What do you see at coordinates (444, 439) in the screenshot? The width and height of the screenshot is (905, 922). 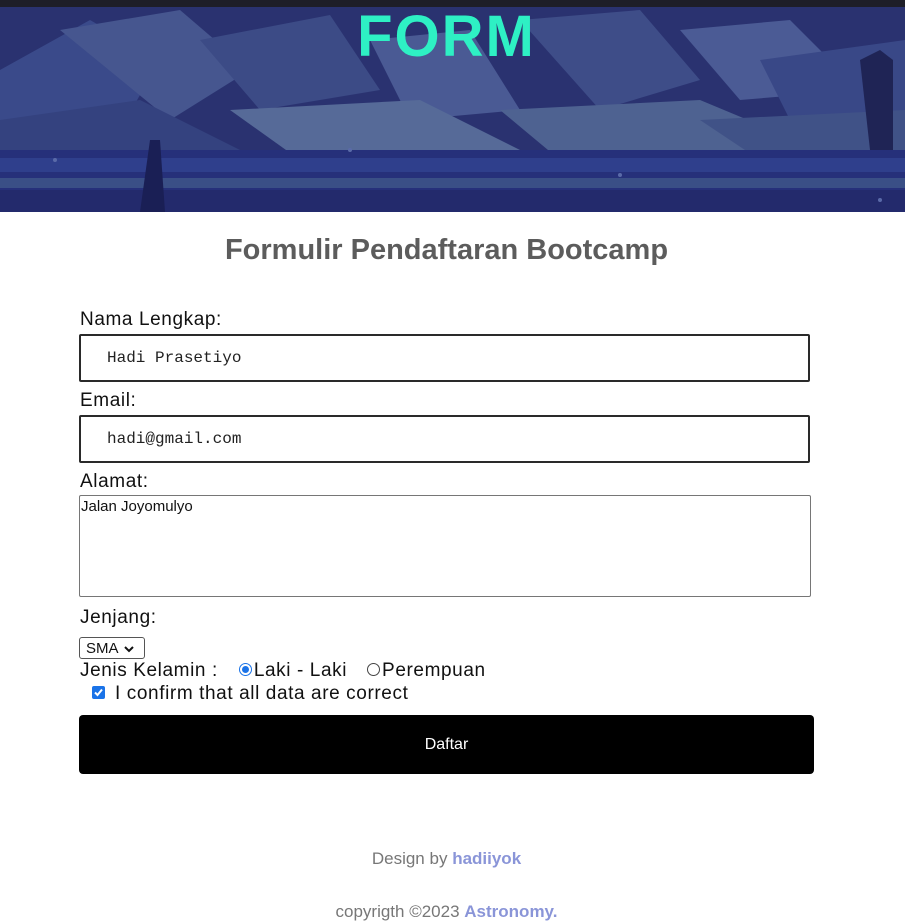 I see `email-input` at bounding box center [444, 439].